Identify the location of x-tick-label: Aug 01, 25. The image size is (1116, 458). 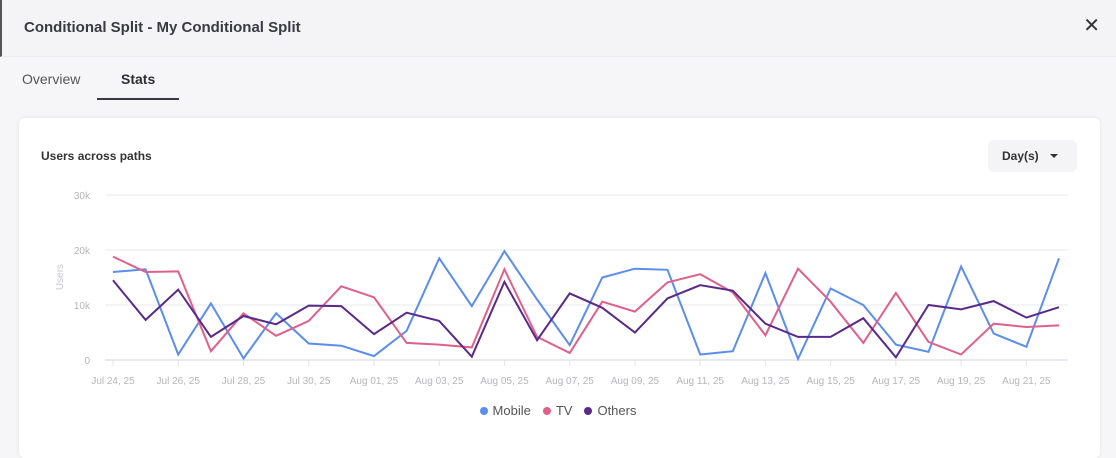
(374, 381).